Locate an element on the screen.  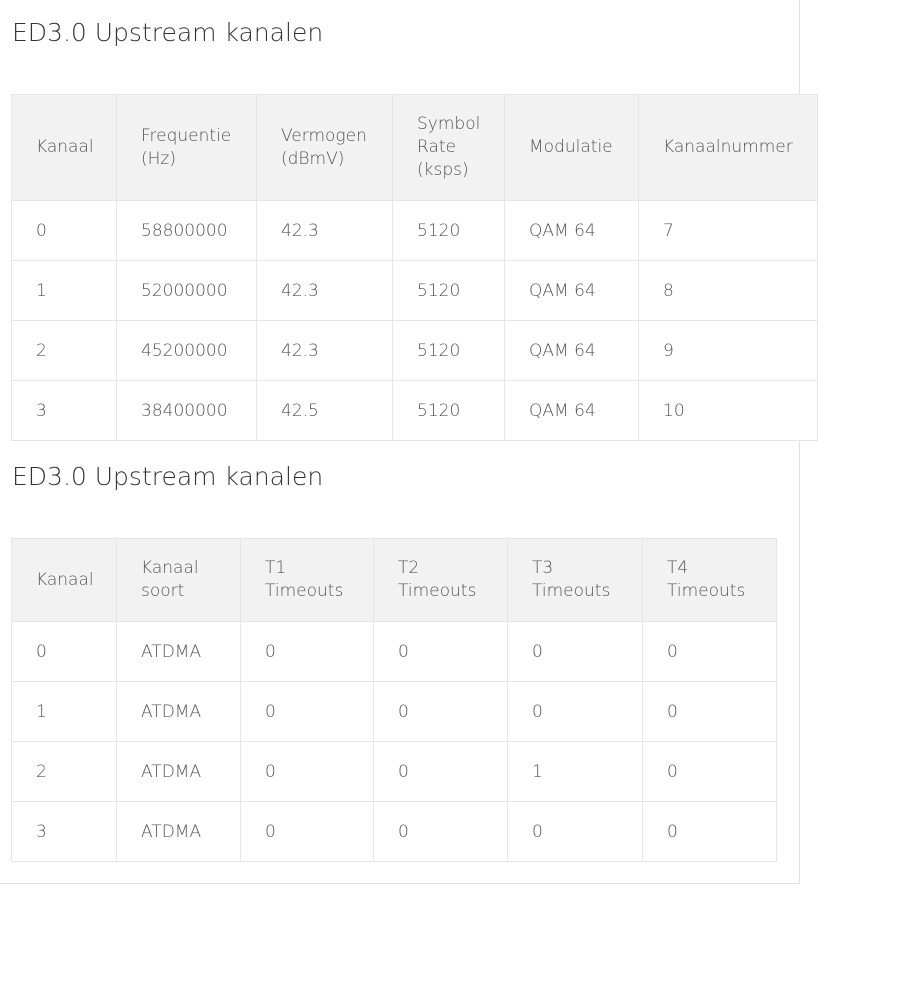
cell-frequentie: 58800000 is located at coordinates (186, 230).